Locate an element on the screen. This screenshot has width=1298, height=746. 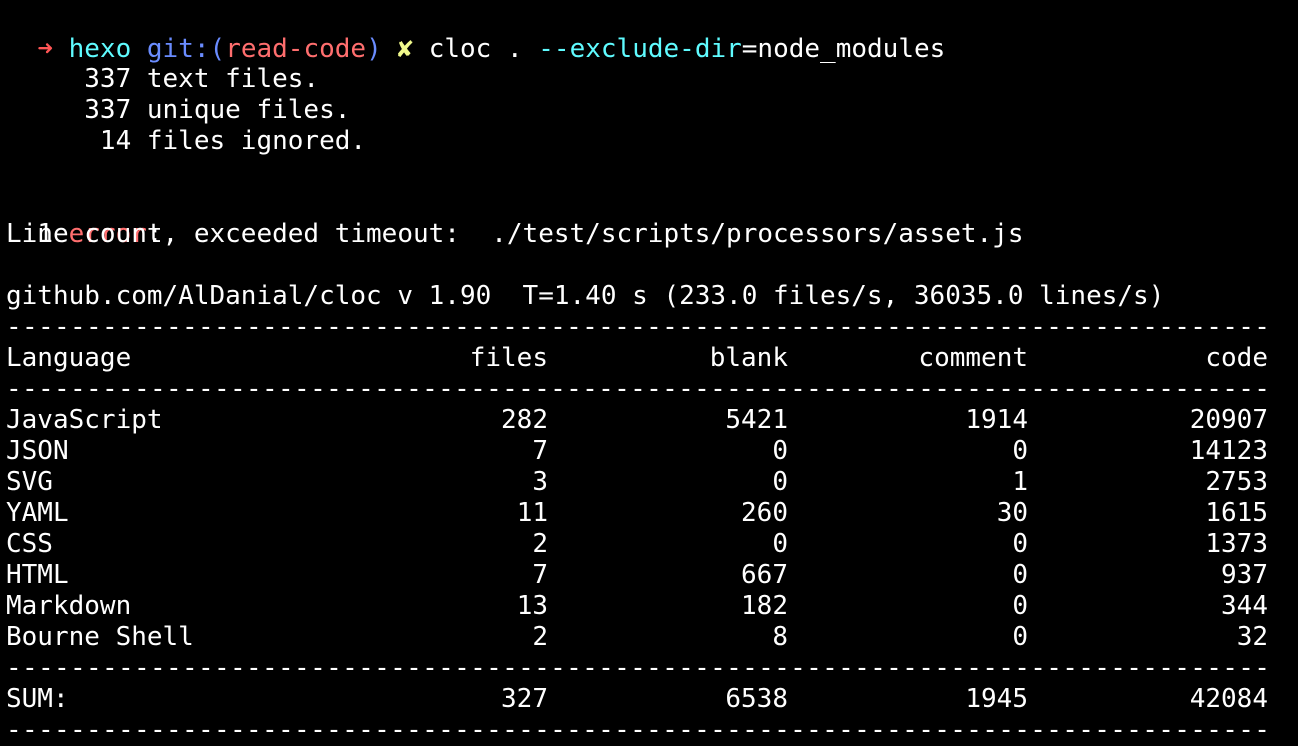
row-language: Markdown is located at coordinates (69, 606).